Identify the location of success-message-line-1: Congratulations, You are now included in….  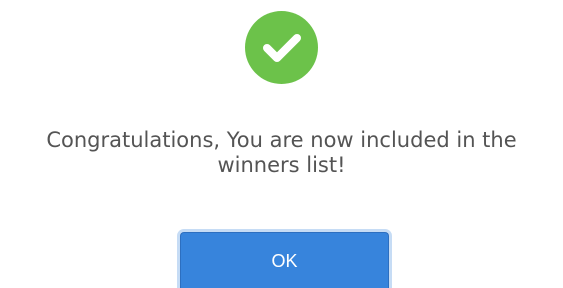
(281, 140).